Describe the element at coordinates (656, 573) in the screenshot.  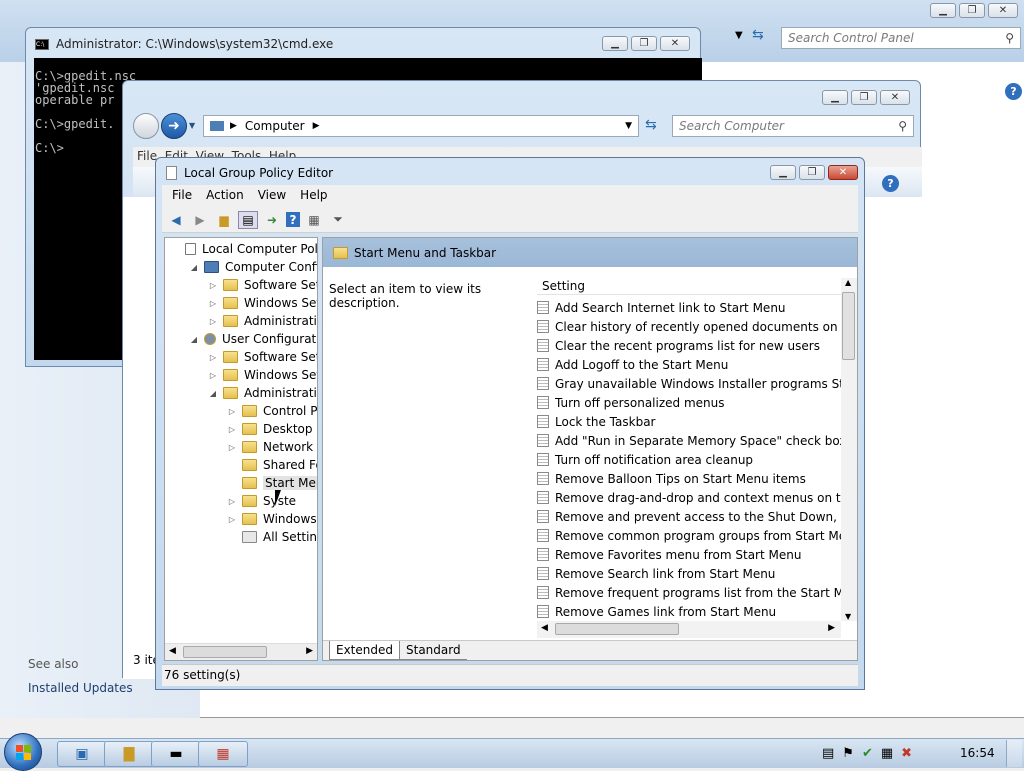
I see `setting-row: Remove Search link from Start Menu` at that location.